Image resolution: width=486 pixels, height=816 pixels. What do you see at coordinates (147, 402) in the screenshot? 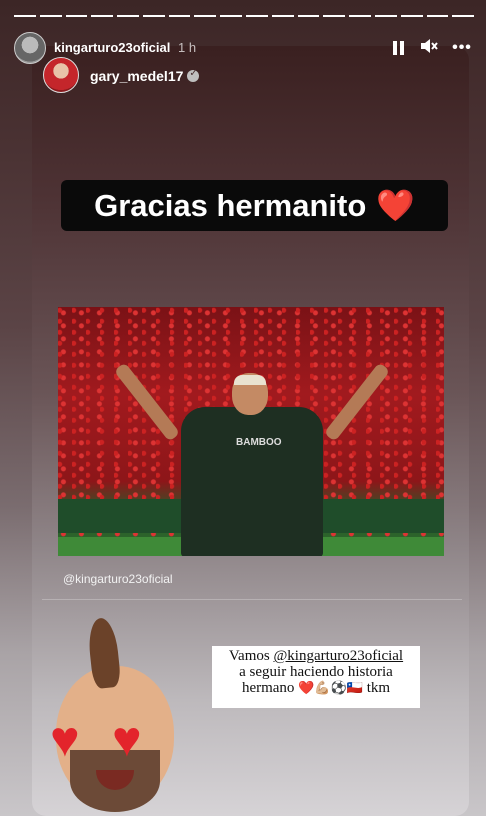
I see `player-left-arm` at bounding box center [147, 402].